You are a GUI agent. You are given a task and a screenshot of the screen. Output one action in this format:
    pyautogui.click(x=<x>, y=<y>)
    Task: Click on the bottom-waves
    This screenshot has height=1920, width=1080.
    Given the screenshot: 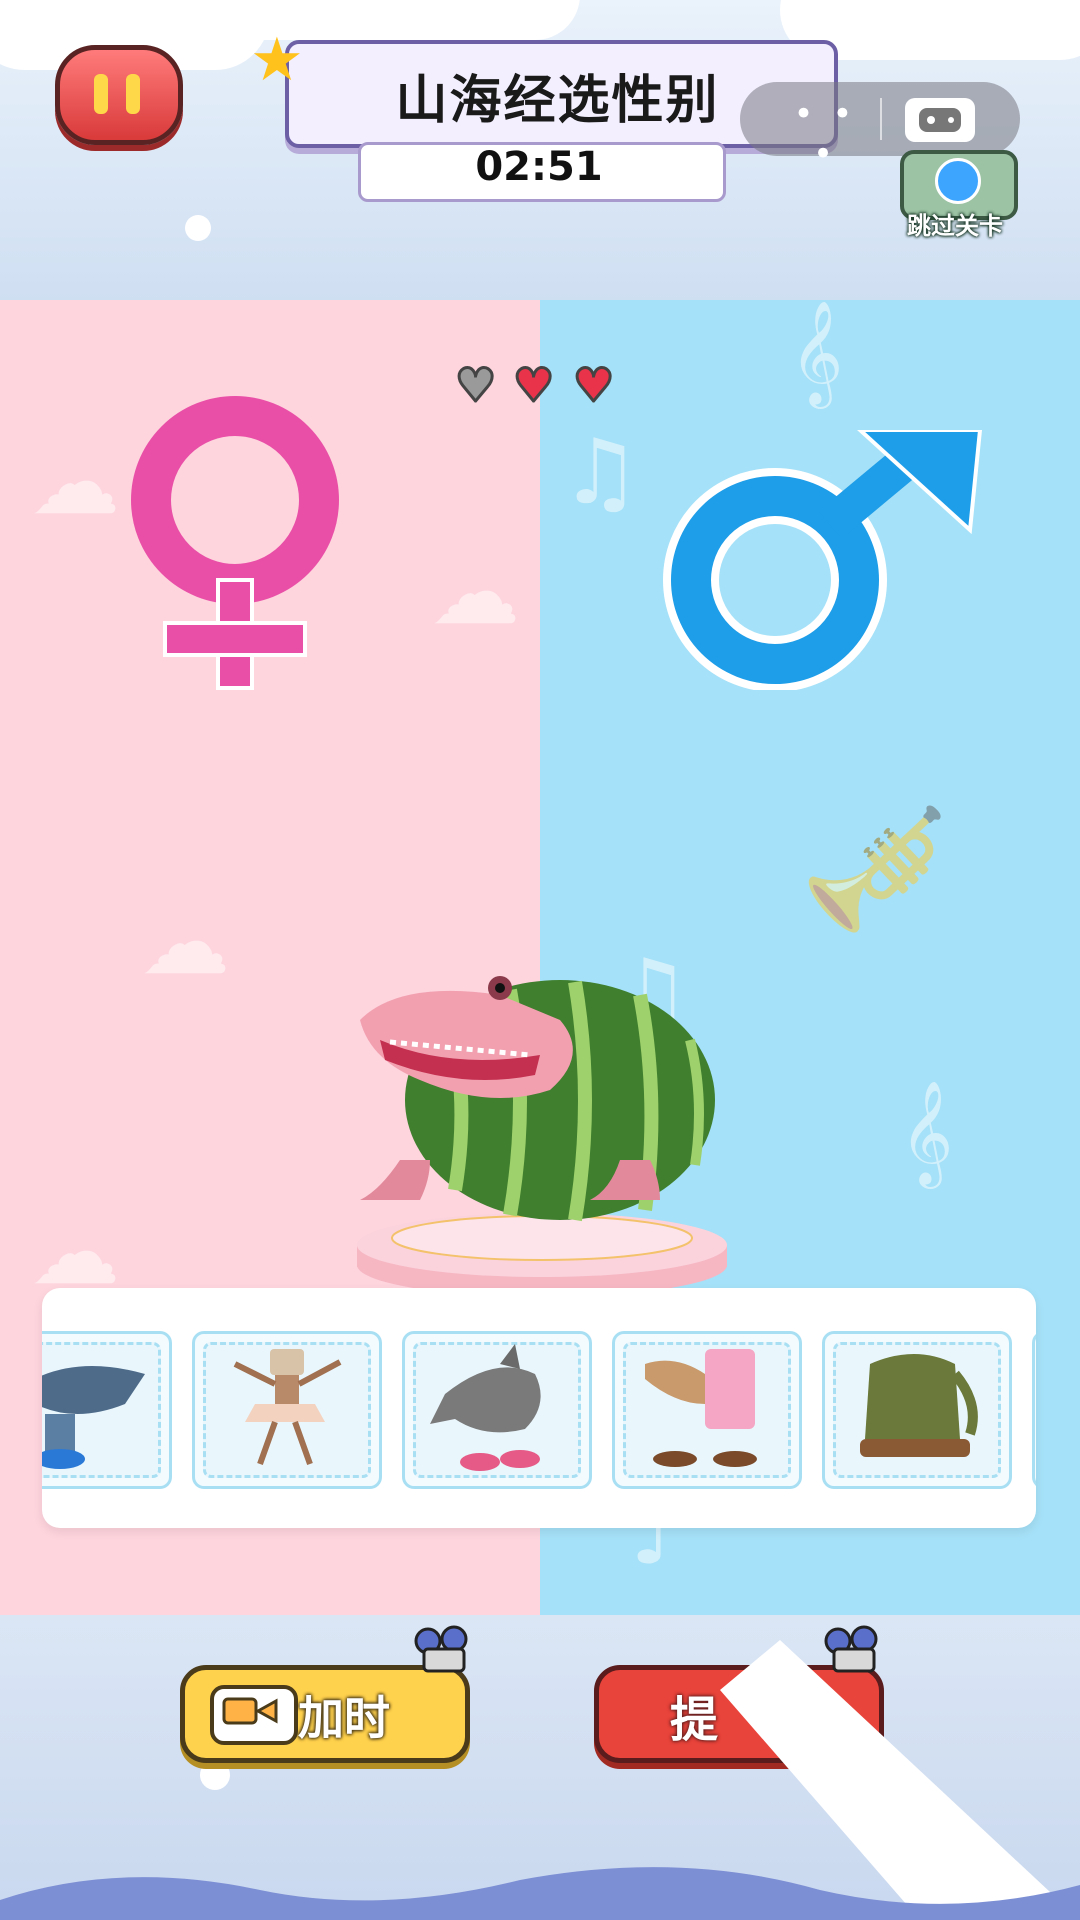 What is the action you would take?
    pyautogui.click(x=540, y=1893)
    